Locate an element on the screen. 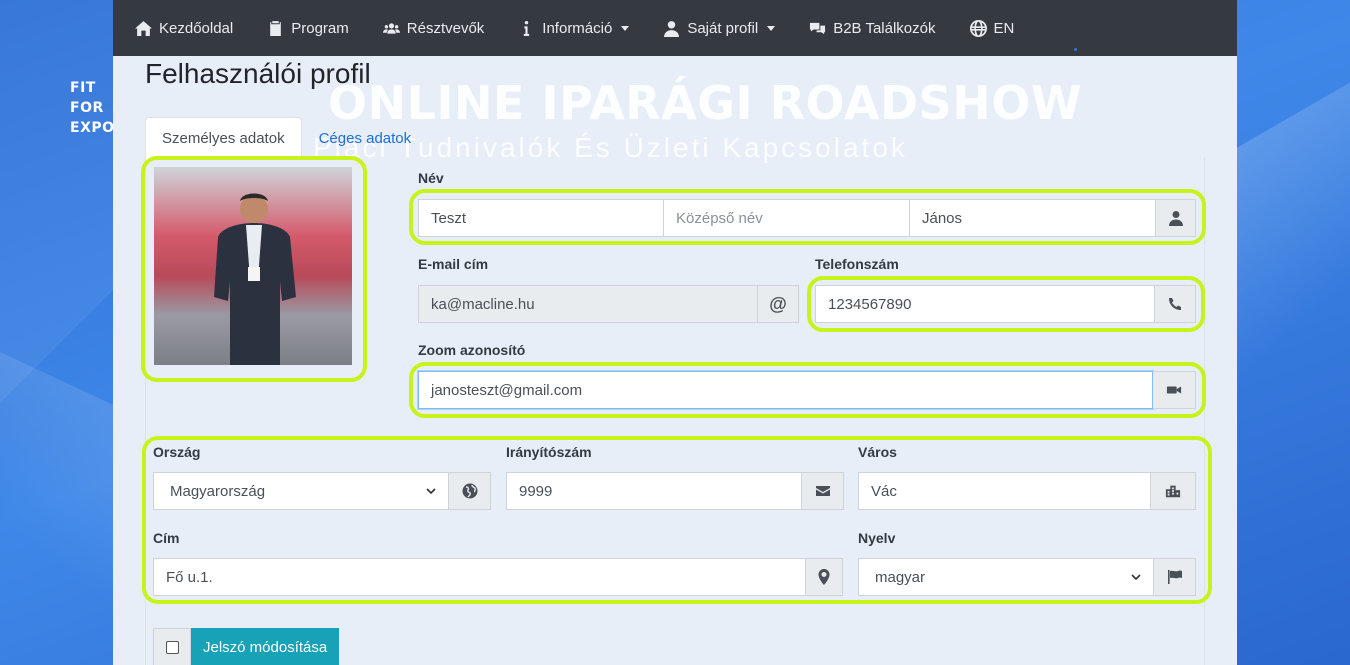  nav-item-information: Információ is located at coordinates (574, 28).